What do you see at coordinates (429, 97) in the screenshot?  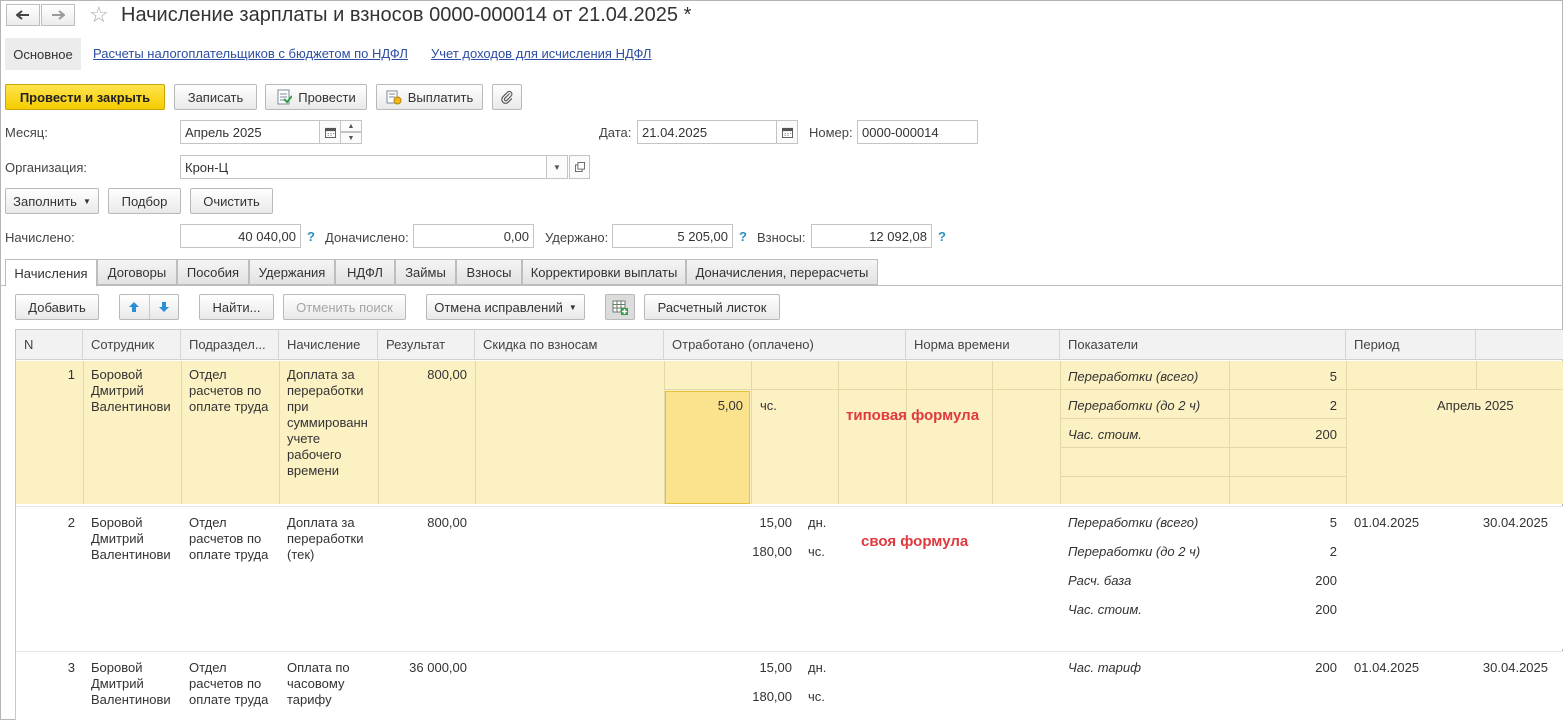 I see `pay-button: Выплатить` at bounding box center [429, 97].